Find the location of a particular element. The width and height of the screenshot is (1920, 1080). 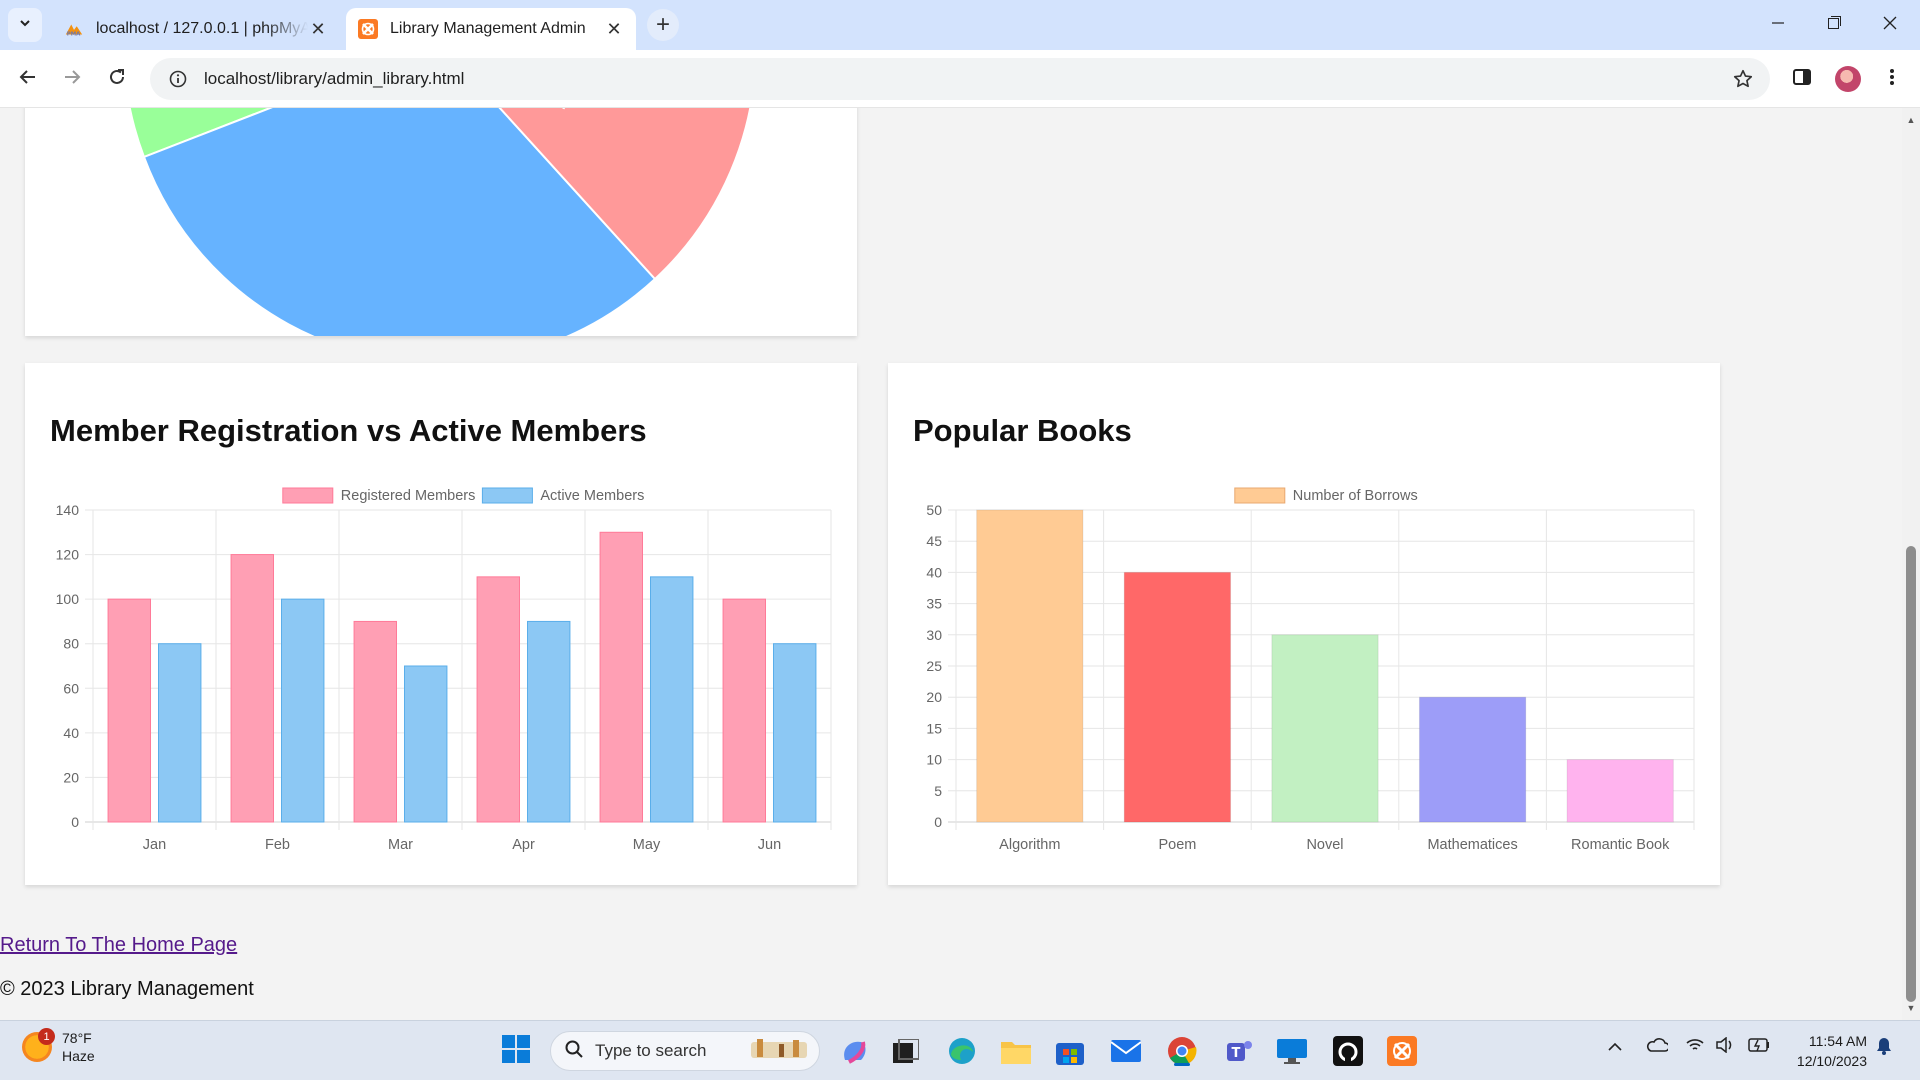

weather-sun-icon: 1 is located at coordinates (38, 1045).